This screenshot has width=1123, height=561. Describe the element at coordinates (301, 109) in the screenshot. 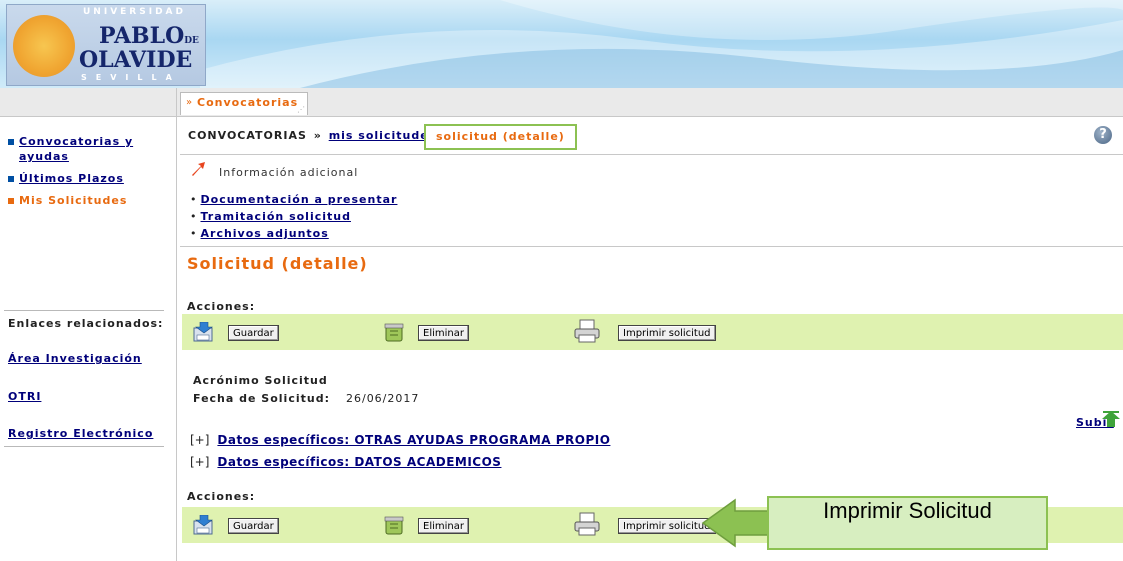

I see `resize-grip-icon: ⋰` at that location.